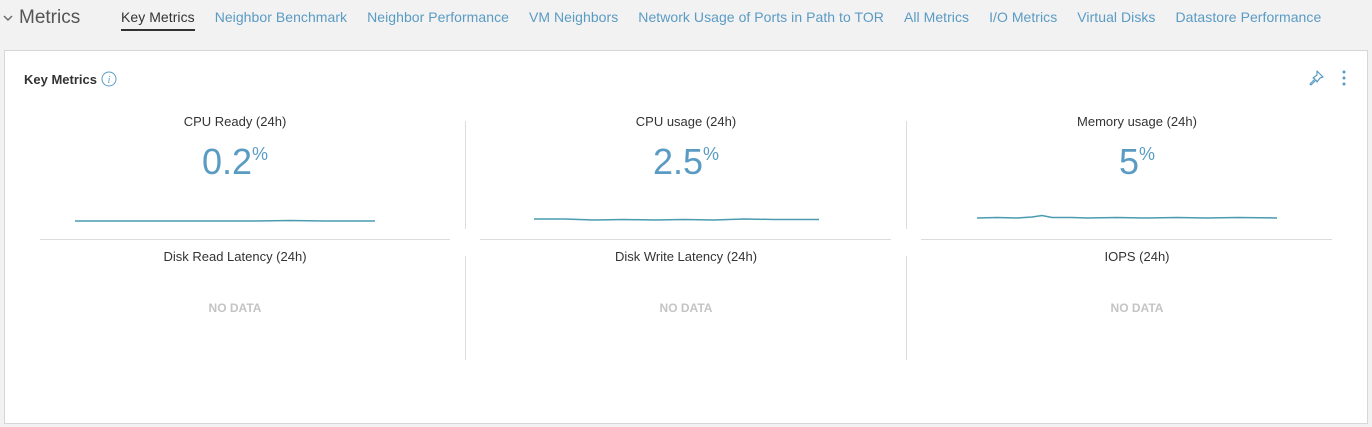 This screenshot has width=1372, height=427. Describe the element at coordinates (686, 121) in the screenshot. I see `metric-label: CPU usage (24h)` at that location.